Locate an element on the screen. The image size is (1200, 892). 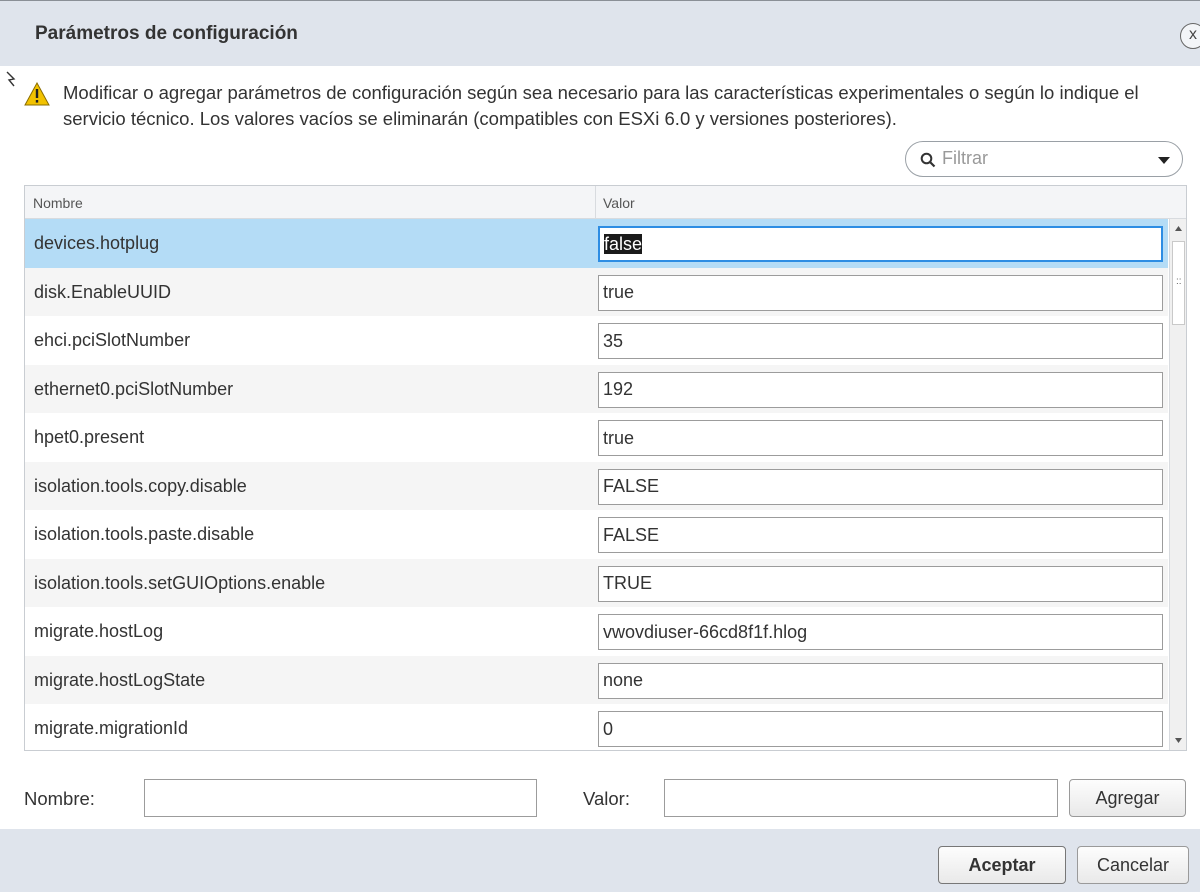
scrollbar-thumb: :: is located at coordinates (1178, 283).